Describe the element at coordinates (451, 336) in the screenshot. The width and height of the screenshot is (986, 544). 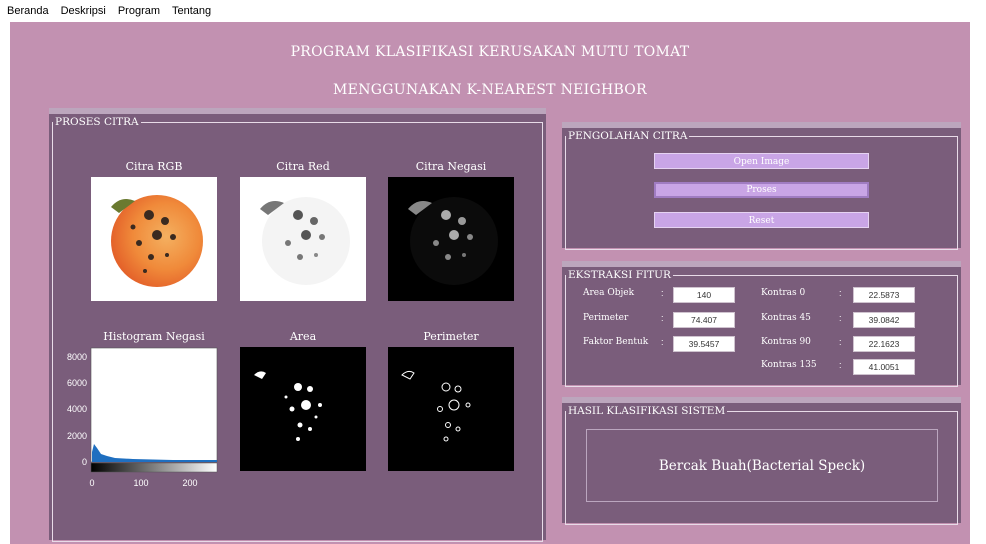
I see `caption-perimeter: Perimeter` at that location.